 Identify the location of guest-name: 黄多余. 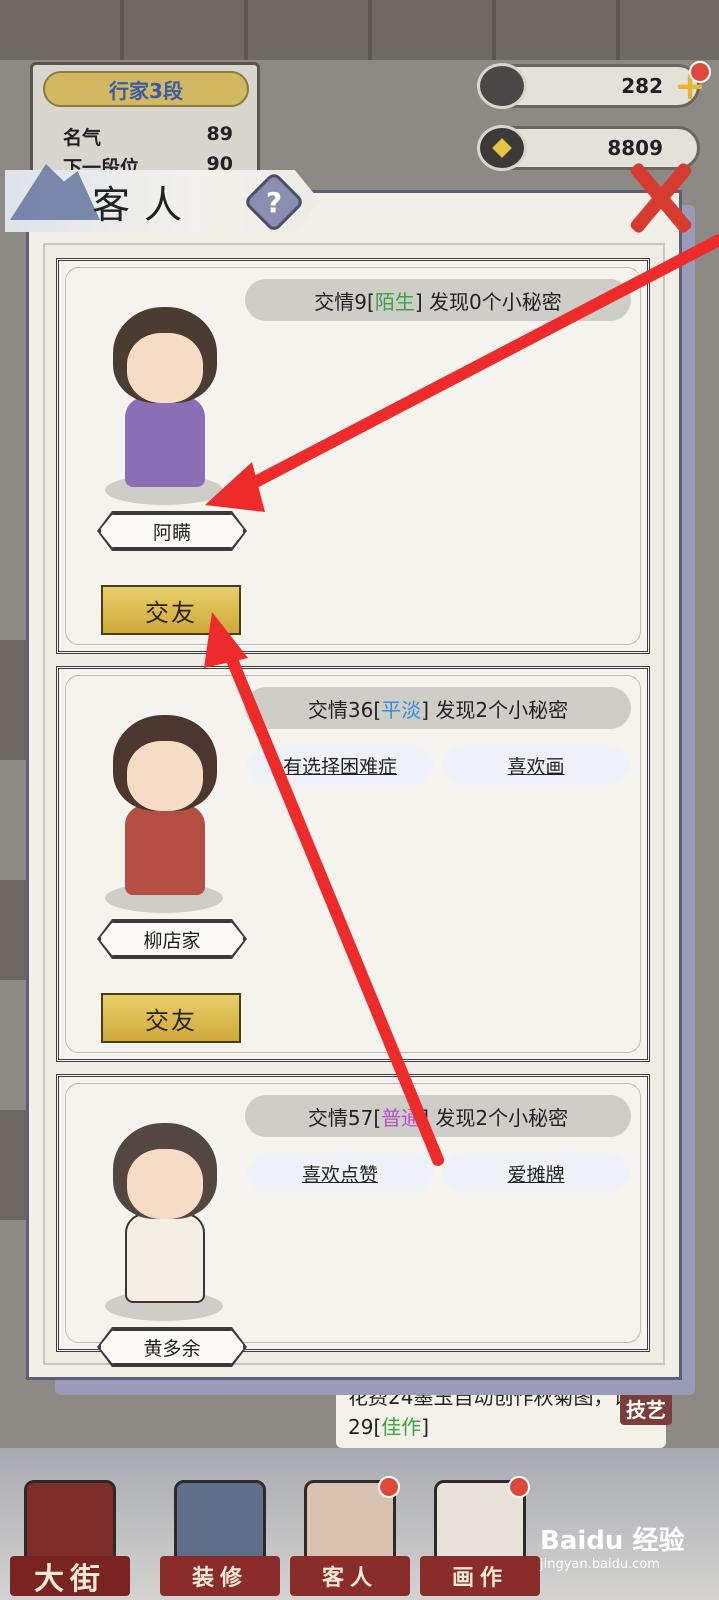
(172, 1347).